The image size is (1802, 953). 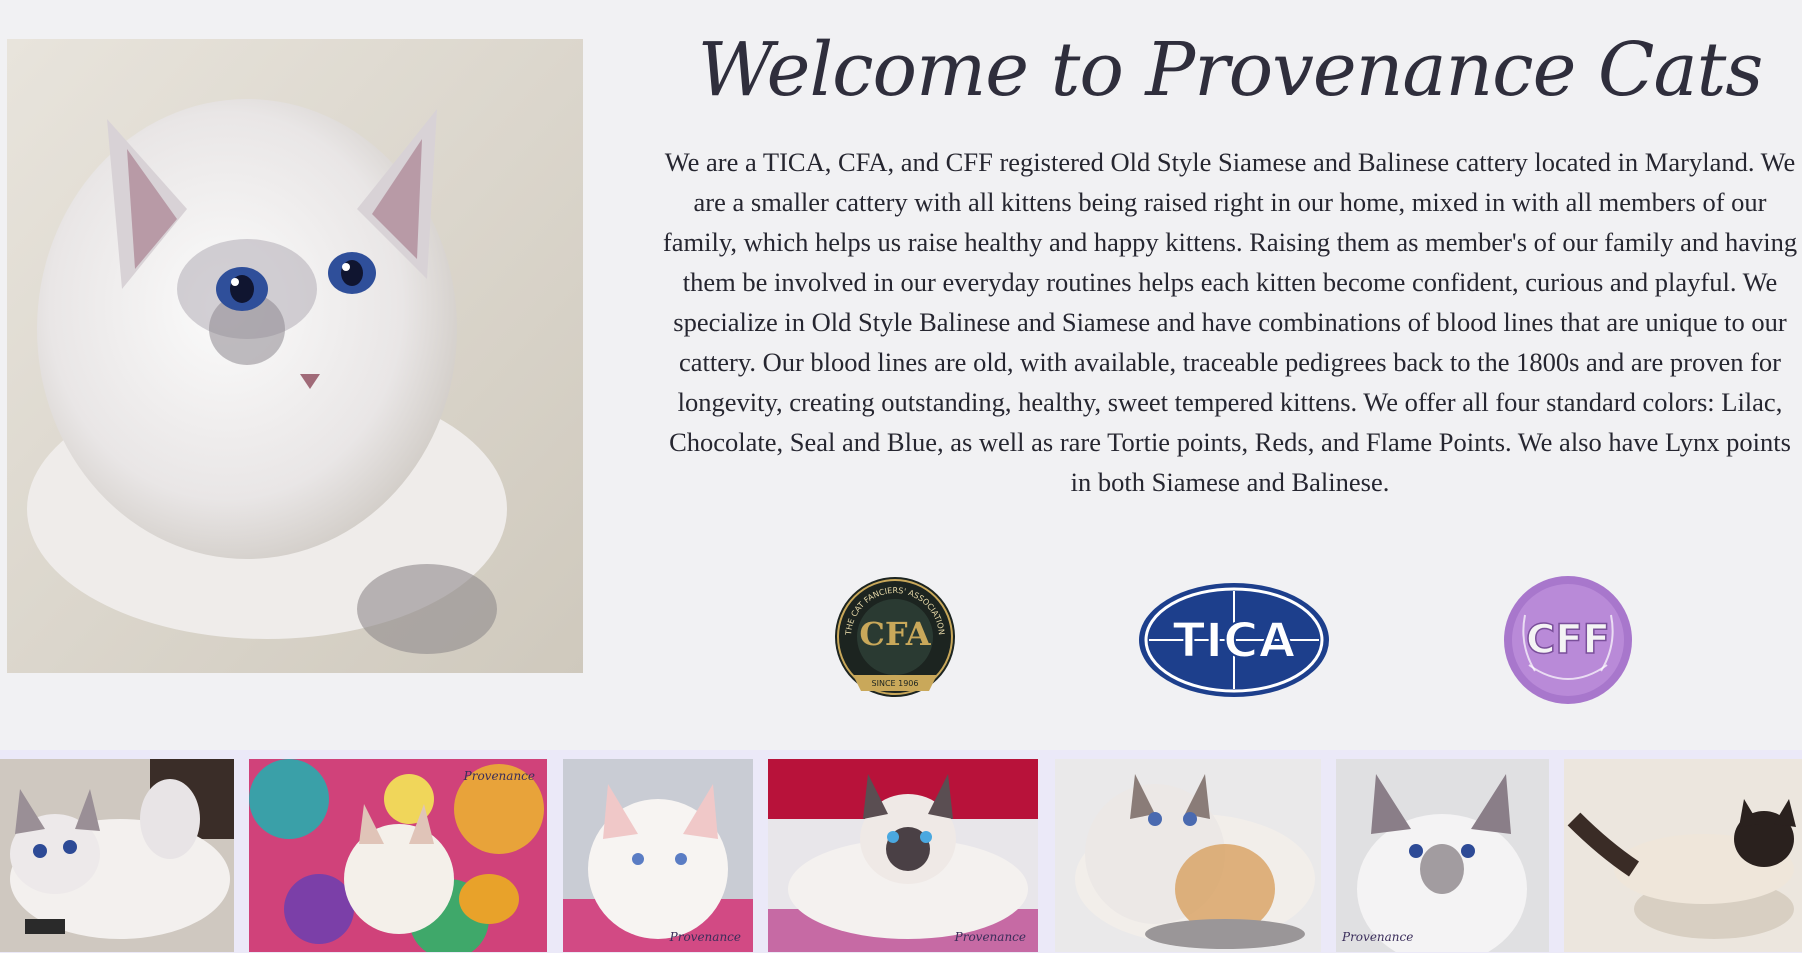 I want to click on cff-logo-text: CFF, so click(x=1568, y=640).